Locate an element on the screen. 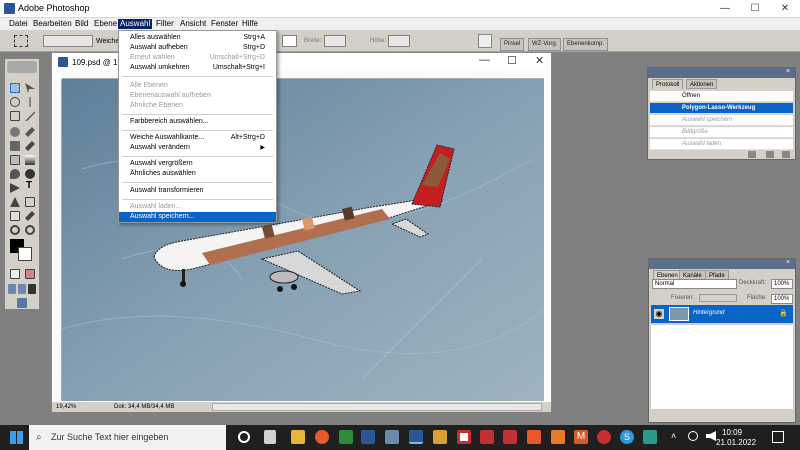  healing-brush-icon is located at coordinates (15, 132).